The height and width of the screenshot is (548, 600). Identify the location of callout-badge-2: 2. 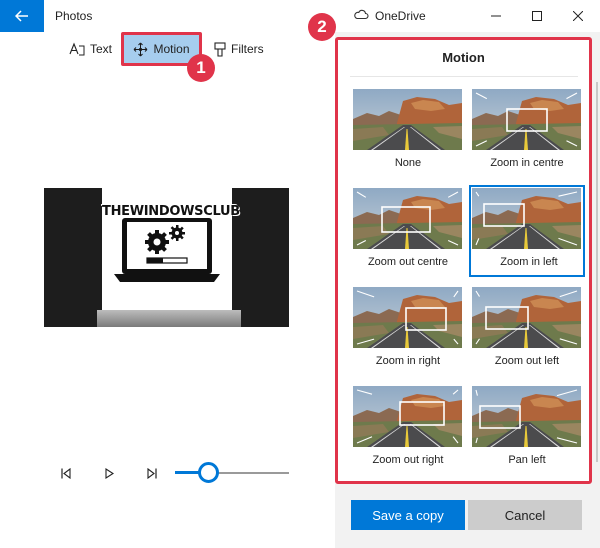
(322, 27).